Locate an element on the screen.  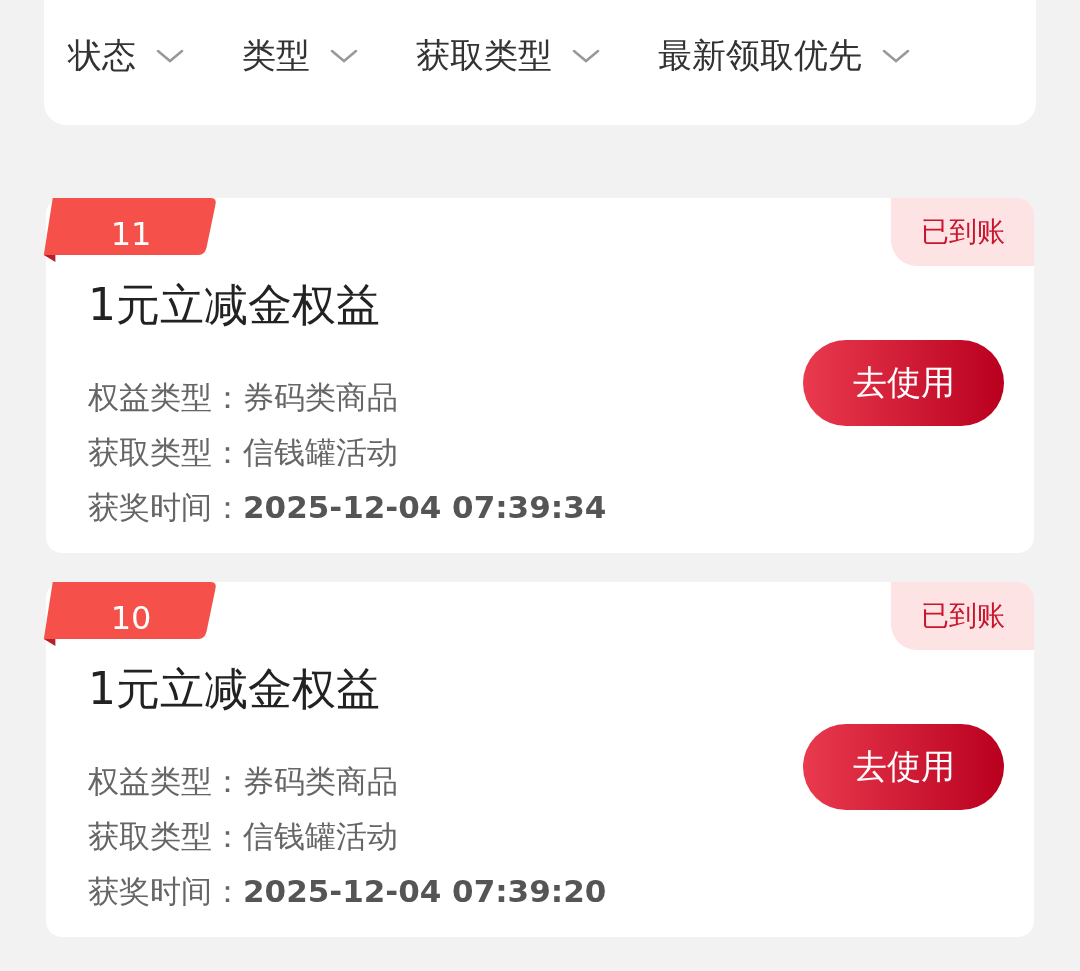
filter-dropdown: 最新领取优先 is located at coordinates (784, 56).